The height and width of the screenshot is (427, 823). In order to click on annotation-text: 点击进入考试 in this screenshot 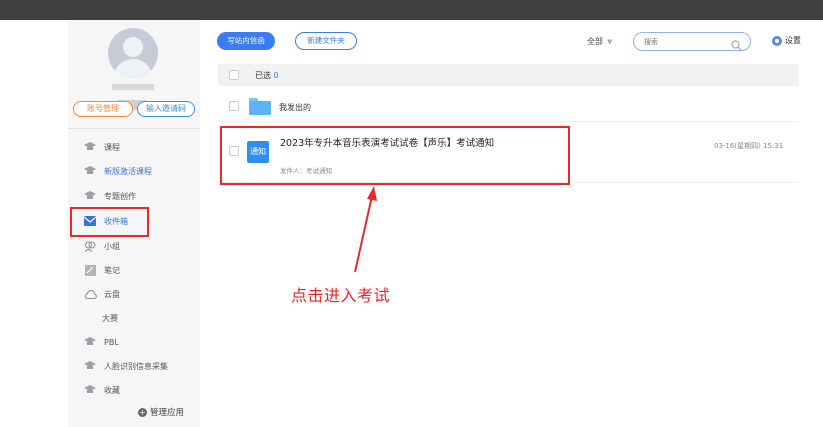, I will do `click(341, 295)`.